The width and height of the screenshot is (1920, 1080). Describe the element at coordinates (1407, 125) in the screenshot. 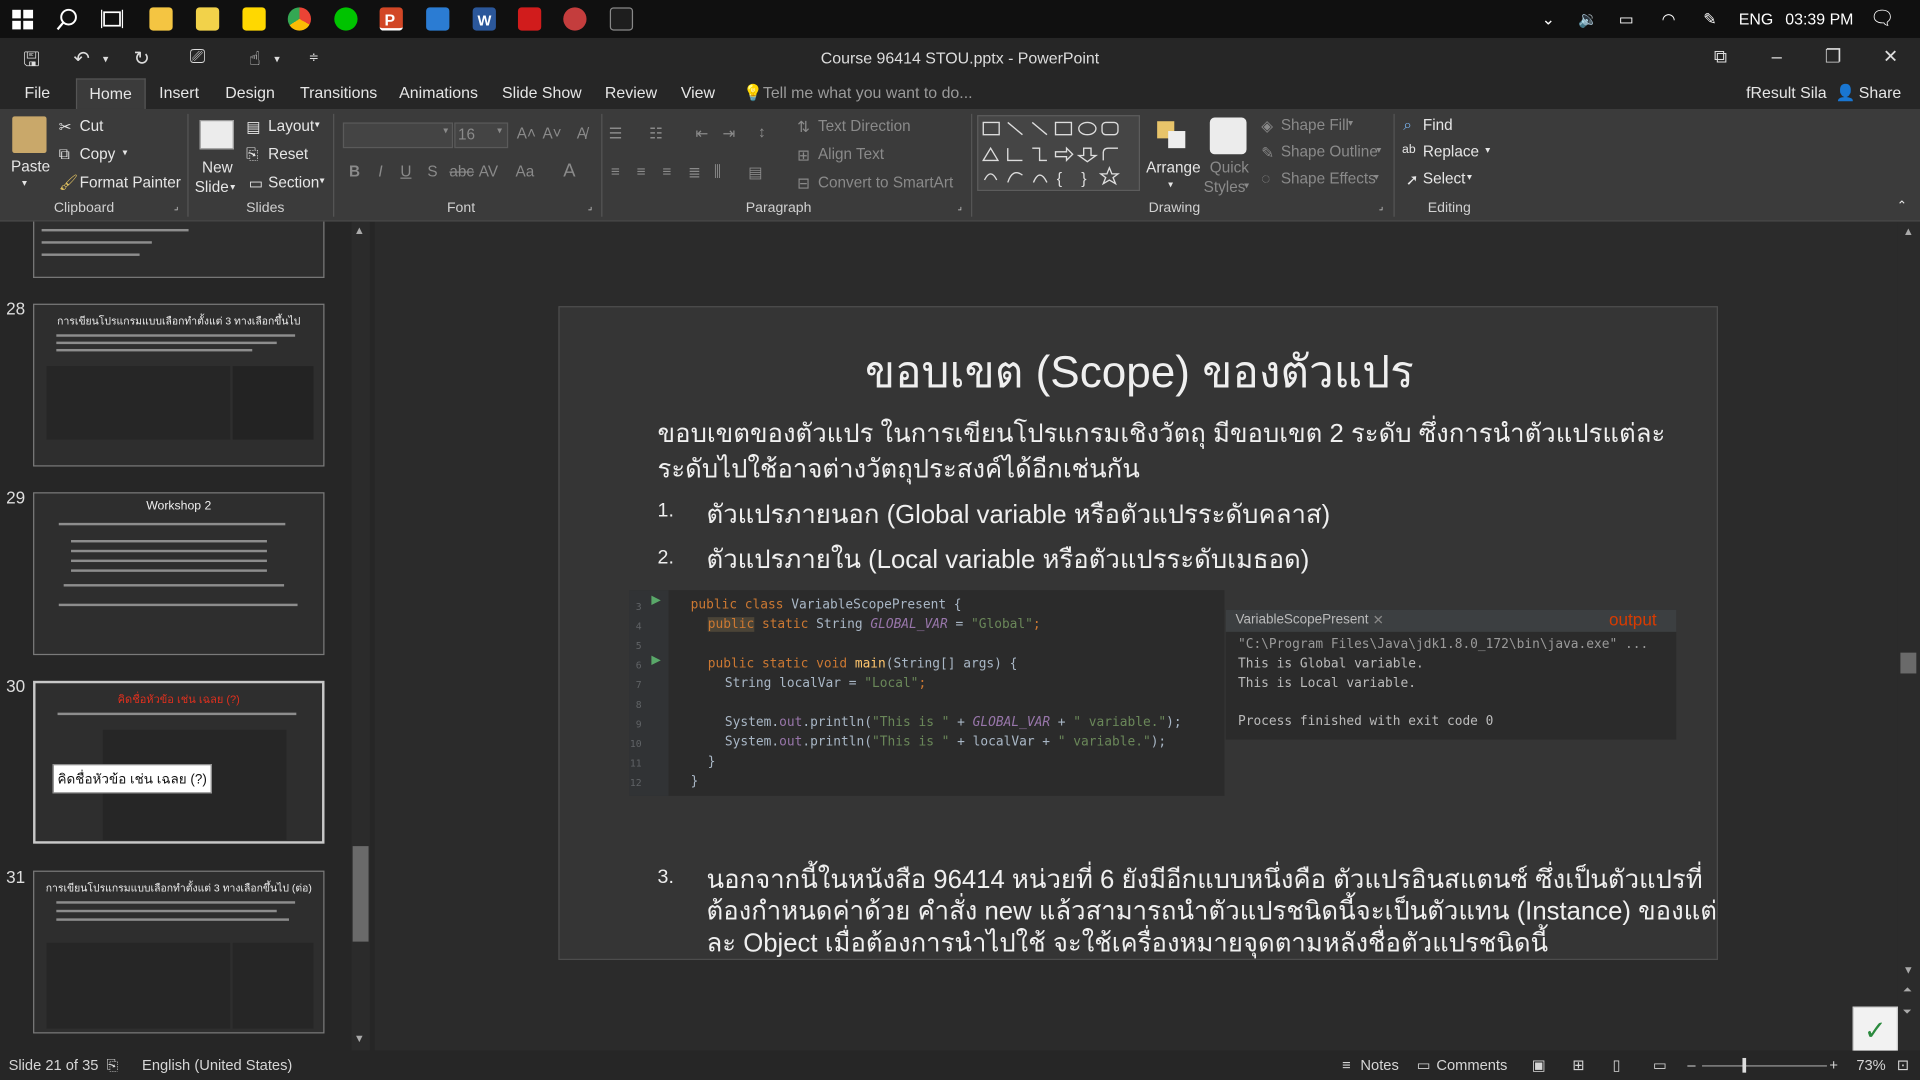

I see `find-icon: ⌕` at that location.